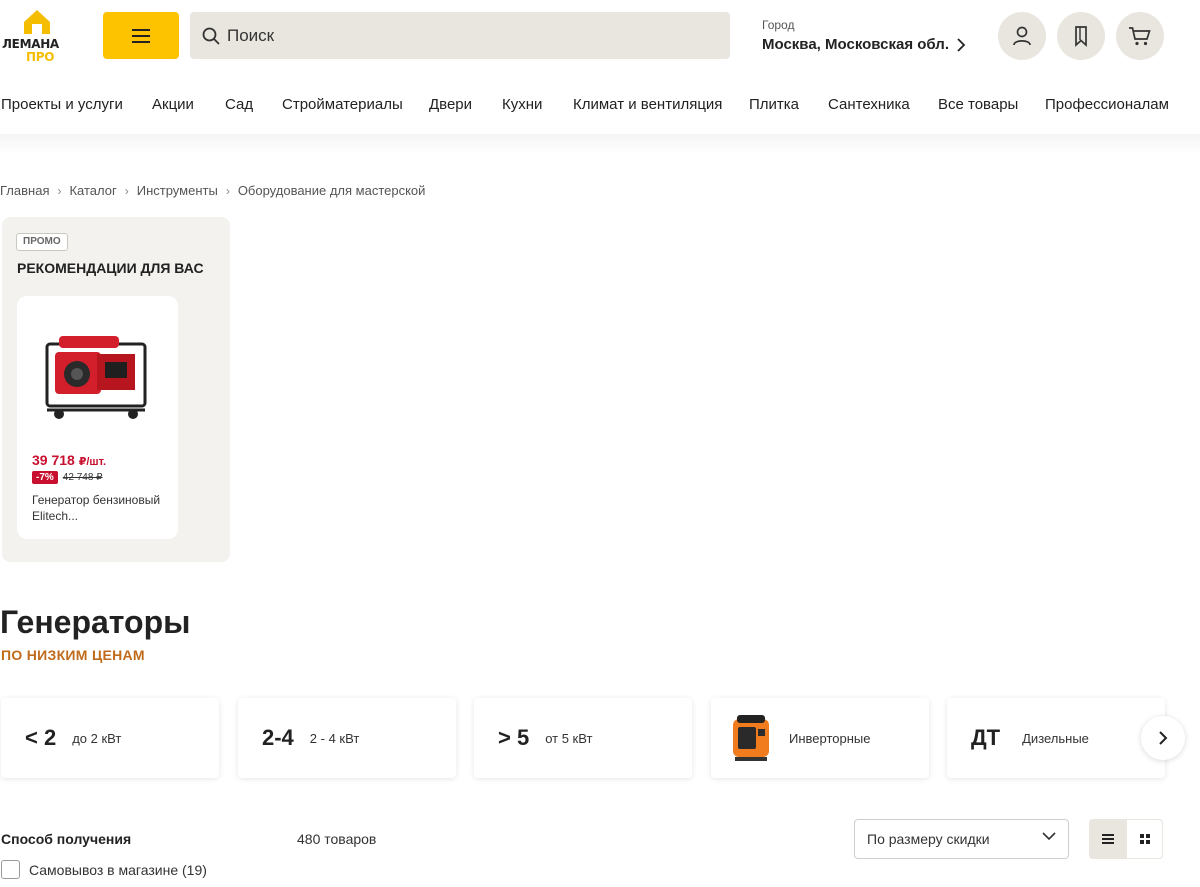  Describe the element at coordinates (569, 738) in the screenshot. I see `tile-small-label: от 5 кВт` at that location.